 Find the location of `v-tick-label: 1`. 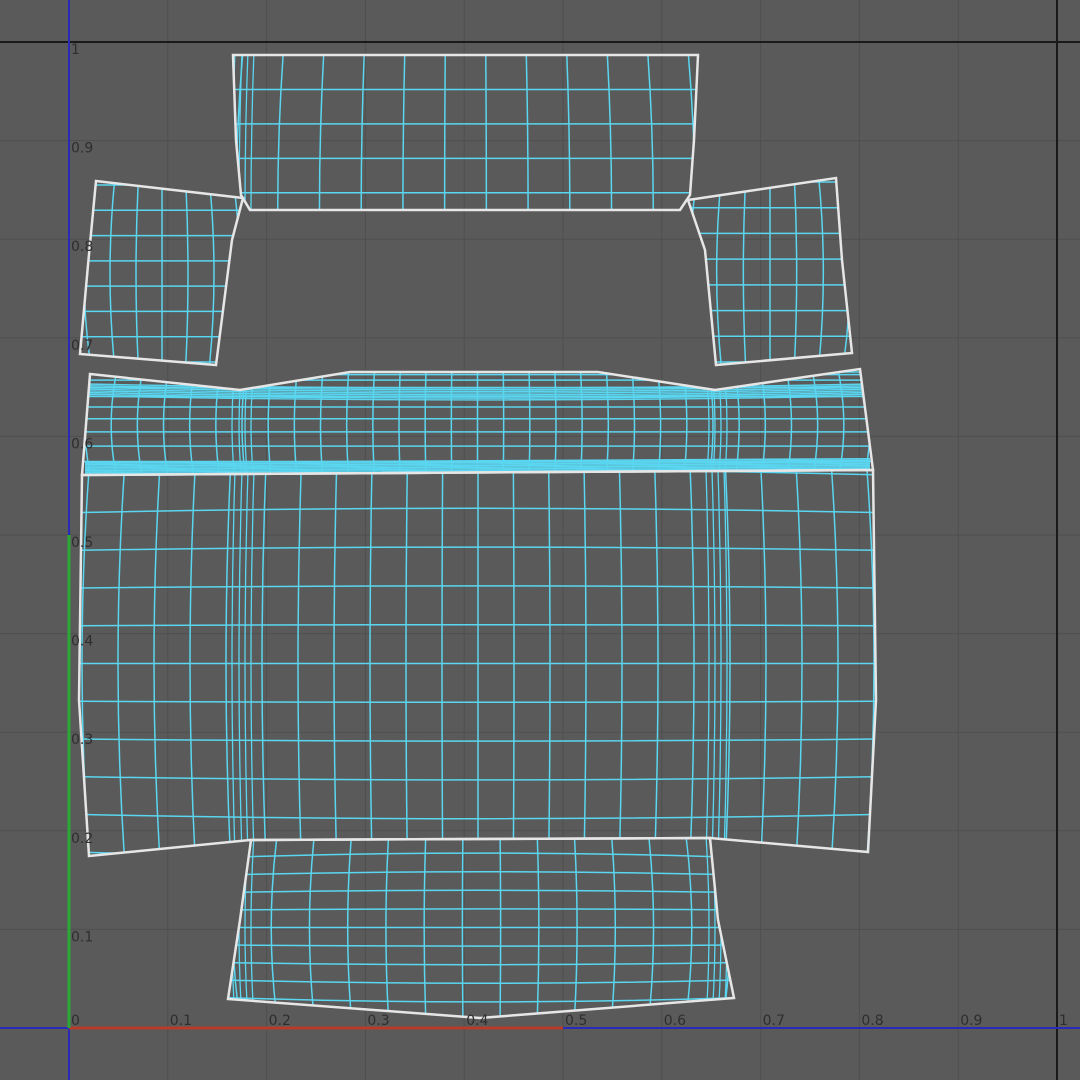

v-tick-label: 1 is located at coordinates (75, 50).